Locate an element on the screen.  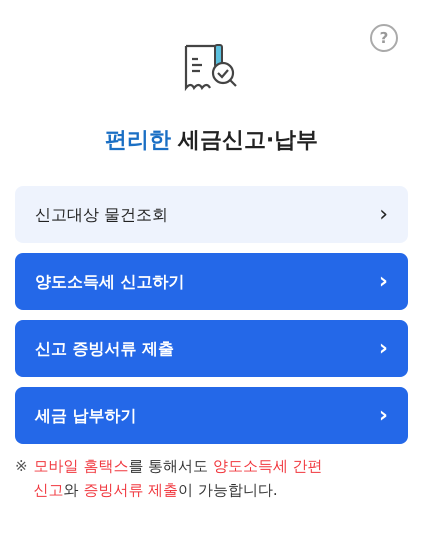
note-text: 모바일 홈택스를 통해서도 양도소득세 간편 신고와 증빙서류 제출이 가능합니다. is located at coordinates (179, 478).